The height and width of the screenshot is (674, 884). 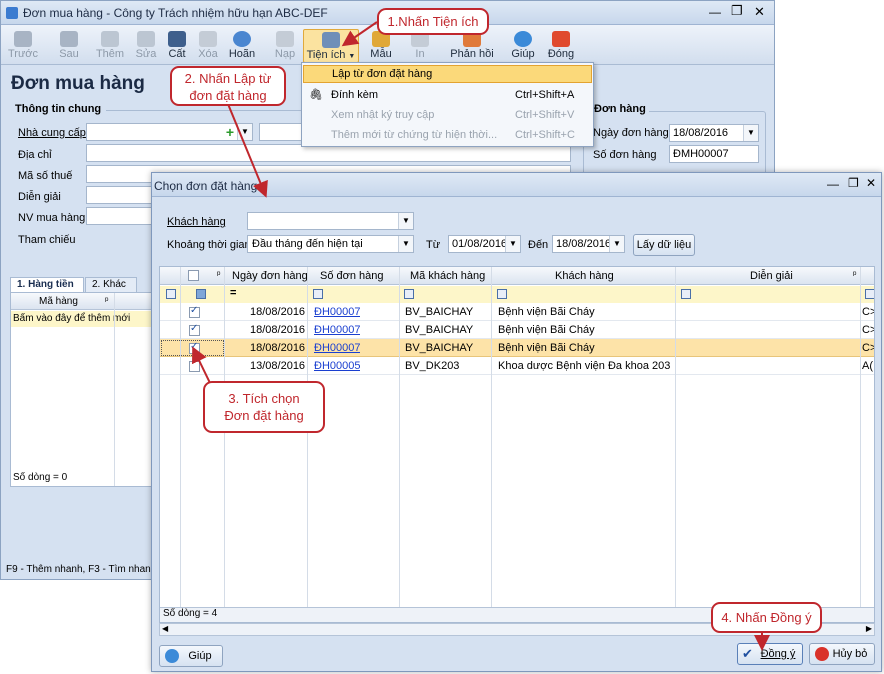 I want to click on undo-icon, so click(x=242, y=39).